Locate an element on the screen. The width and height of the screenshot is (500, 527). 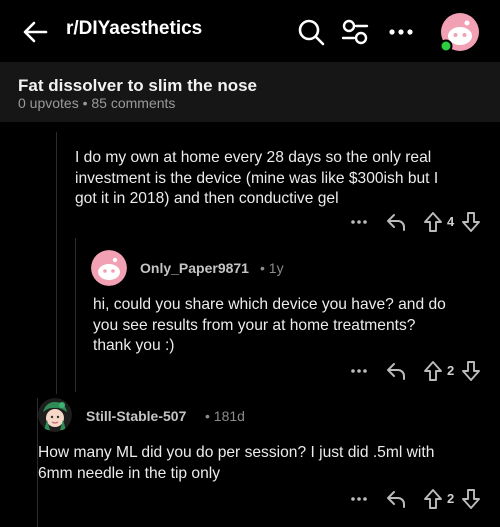
search-icon is located at coordinates (311, 32).